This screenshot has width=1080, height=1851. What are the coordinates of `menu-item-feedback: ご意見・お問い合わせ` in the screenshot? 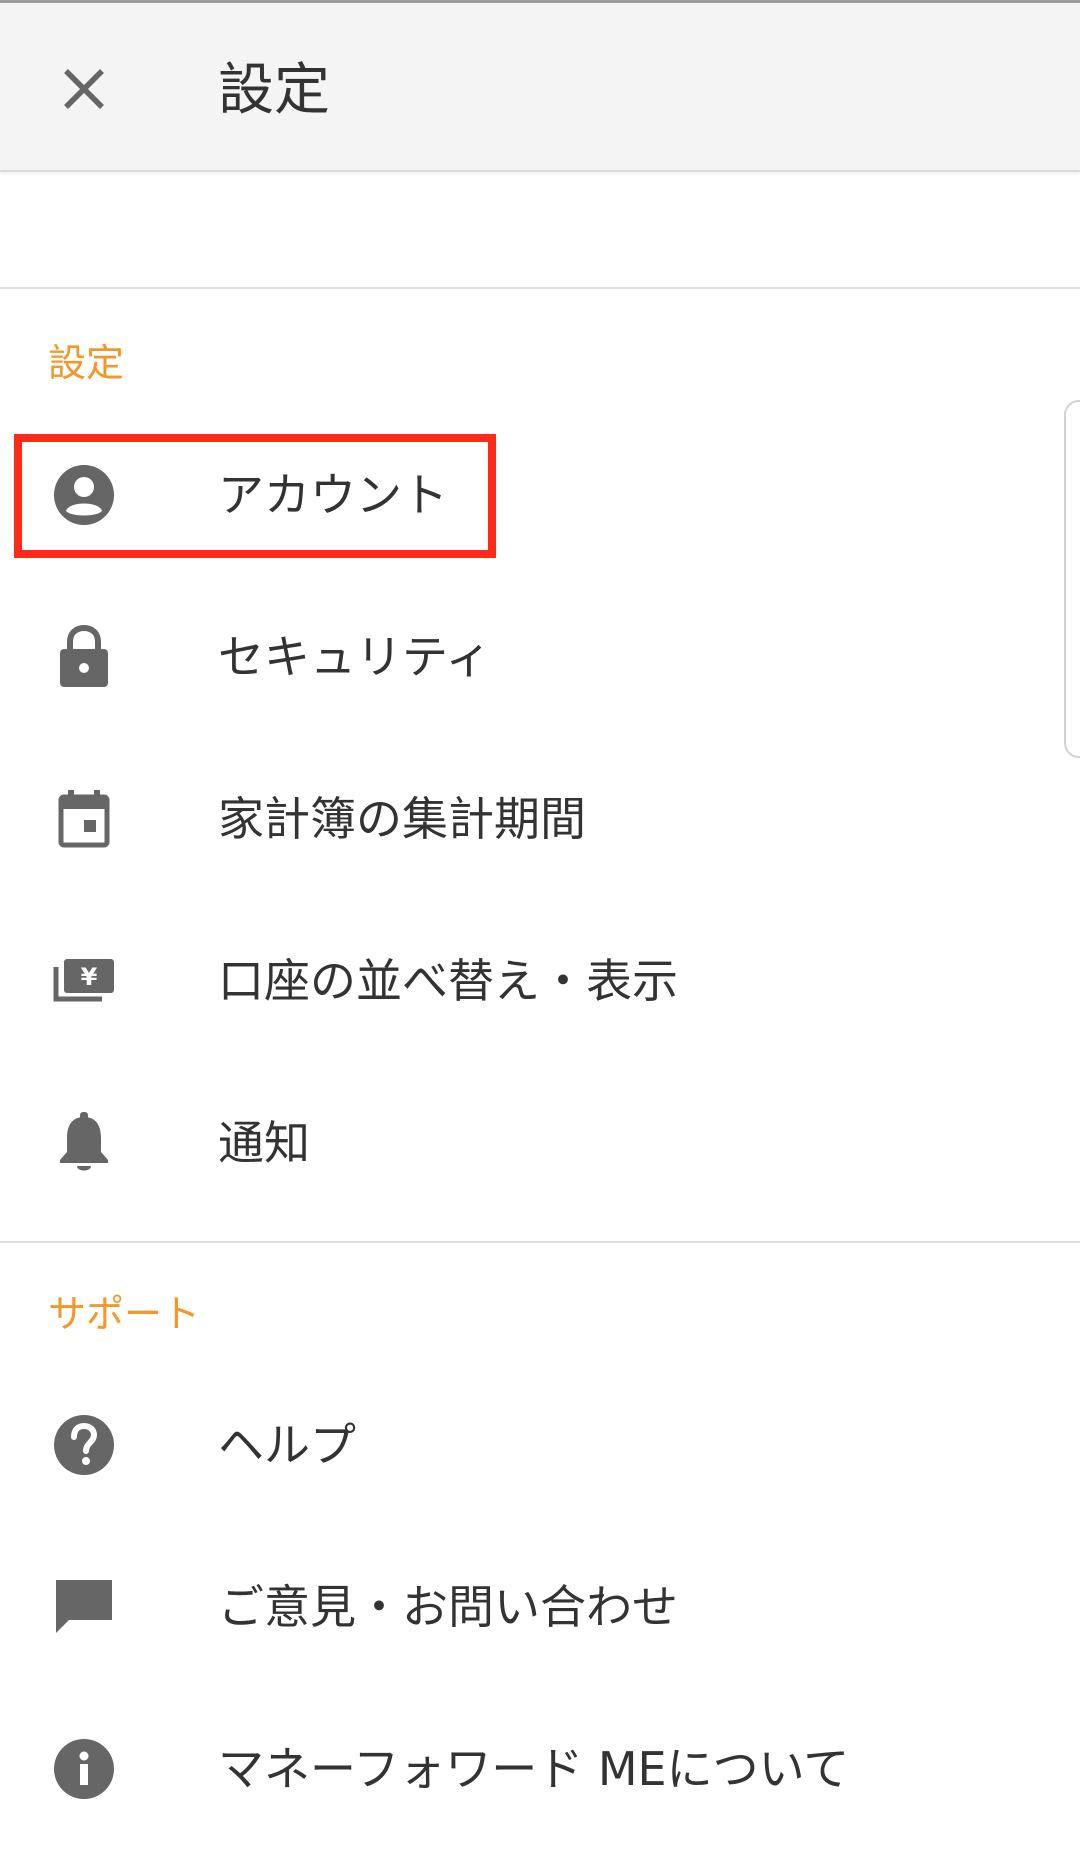 It's located at (540, 1607).